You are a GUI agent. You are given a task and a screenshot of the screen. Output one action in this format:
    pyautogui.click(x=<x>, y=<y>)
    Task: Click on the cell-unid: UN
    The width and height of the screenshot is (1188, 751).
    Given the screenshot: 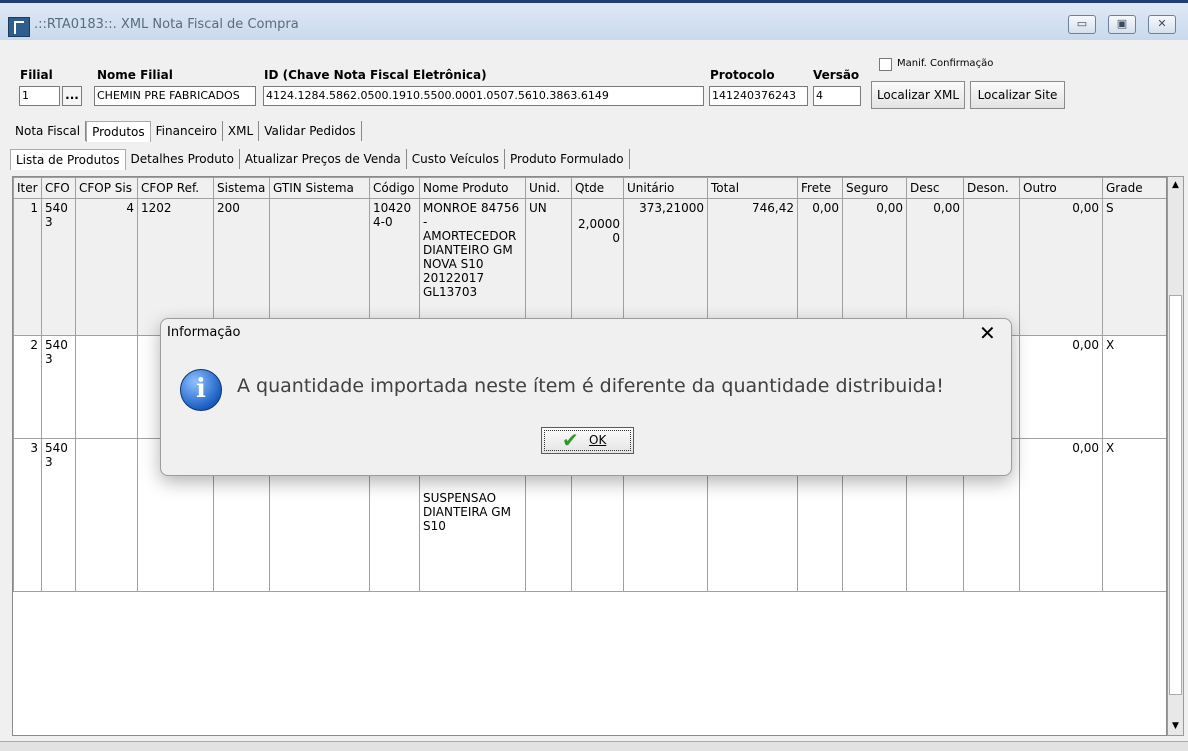 What is the action you would take?
    pyautogui.click(x=548, y=267)
    